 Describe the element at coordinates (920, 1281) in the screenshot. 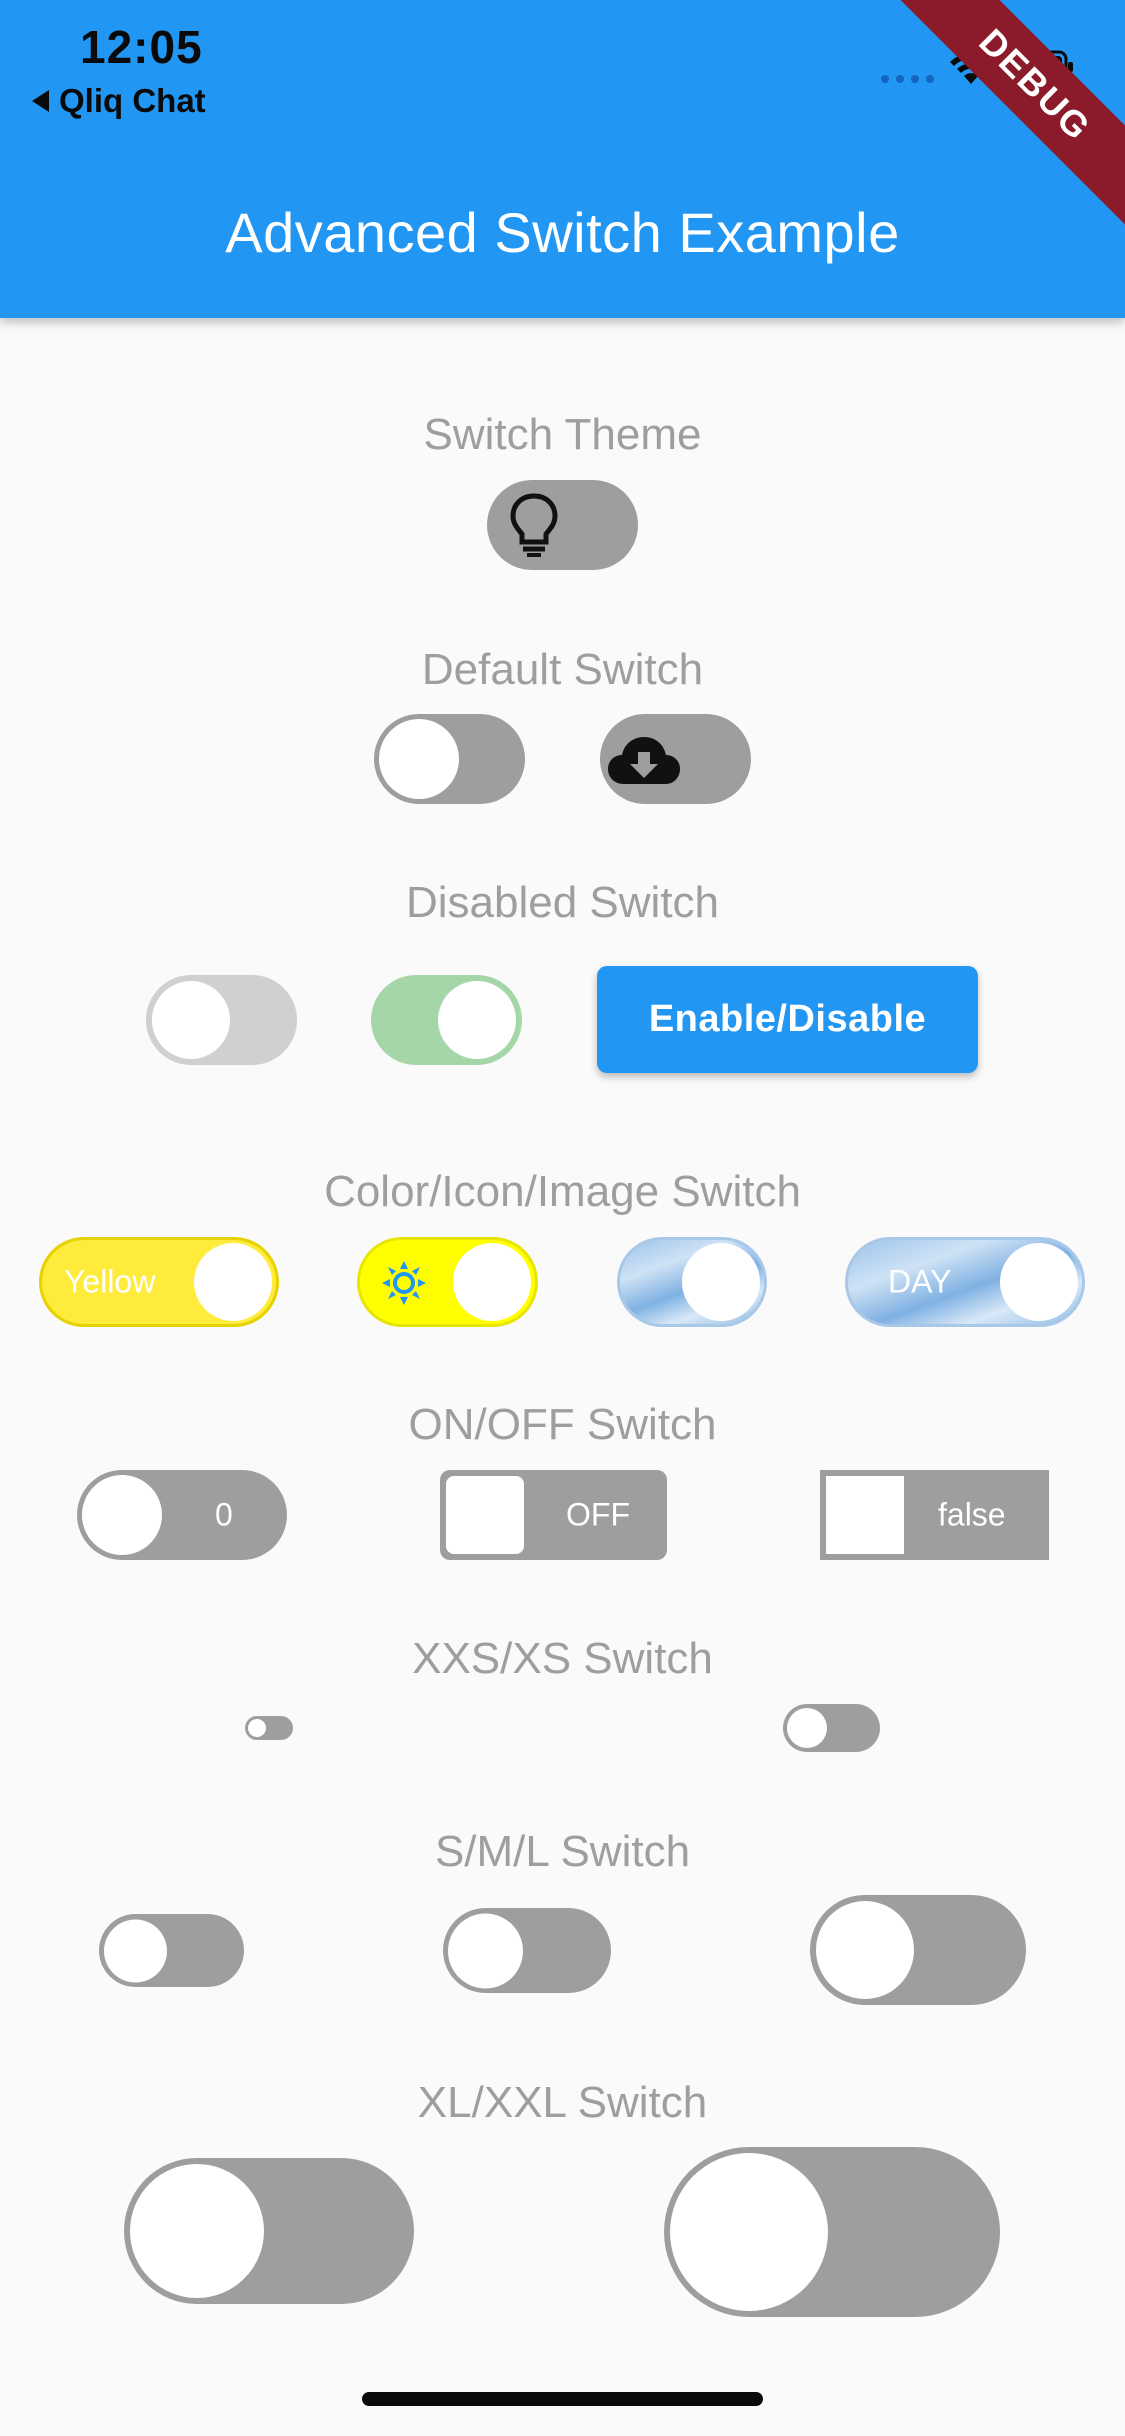

I see `switch-text-day: DAY` at that location.